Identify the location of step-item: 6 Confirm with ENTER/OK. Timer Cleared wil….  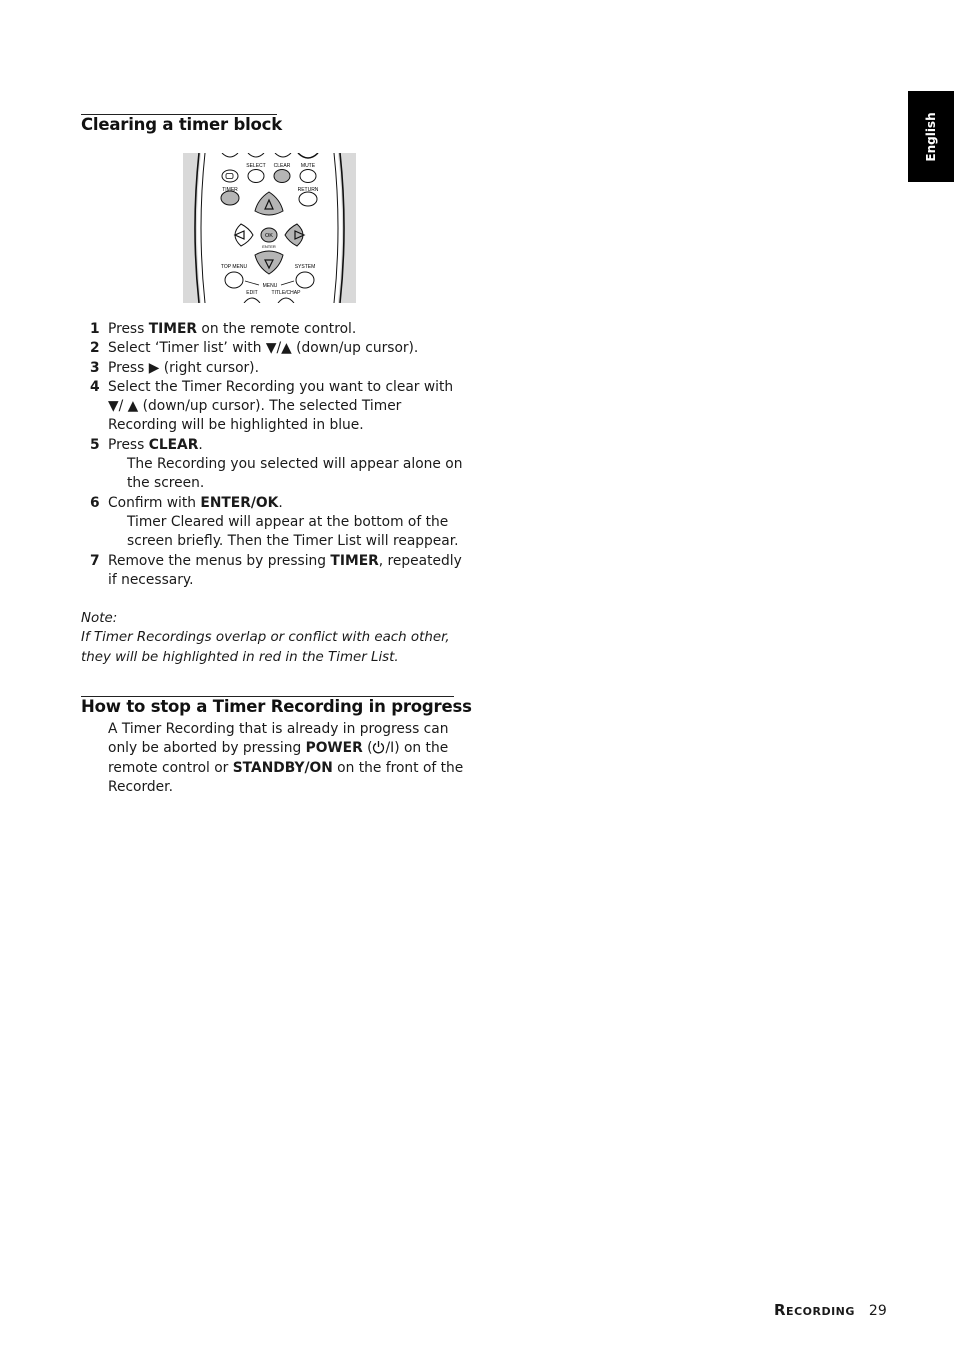
(273, 523).